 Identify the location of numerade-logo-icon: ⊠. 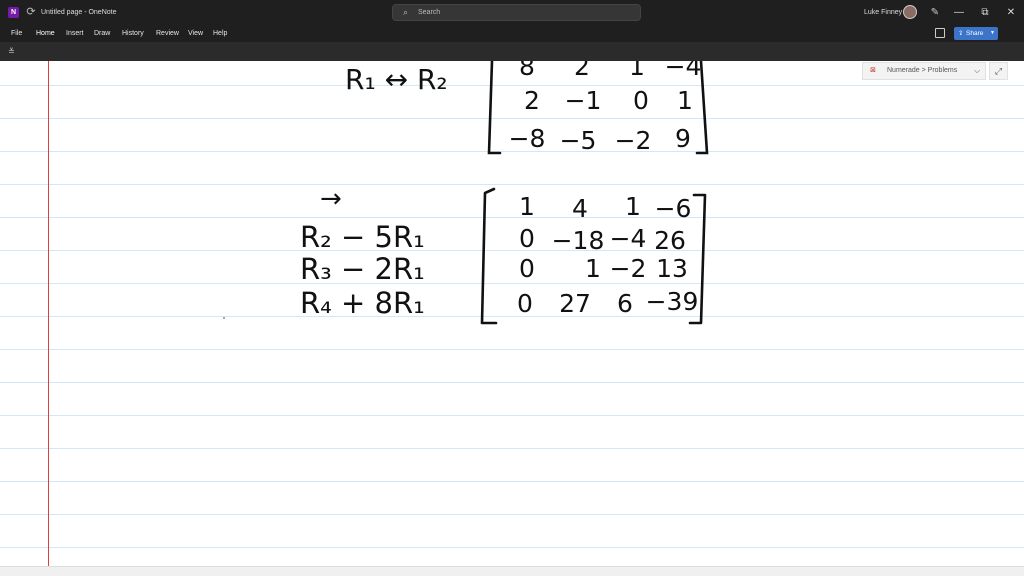
(873, 70).